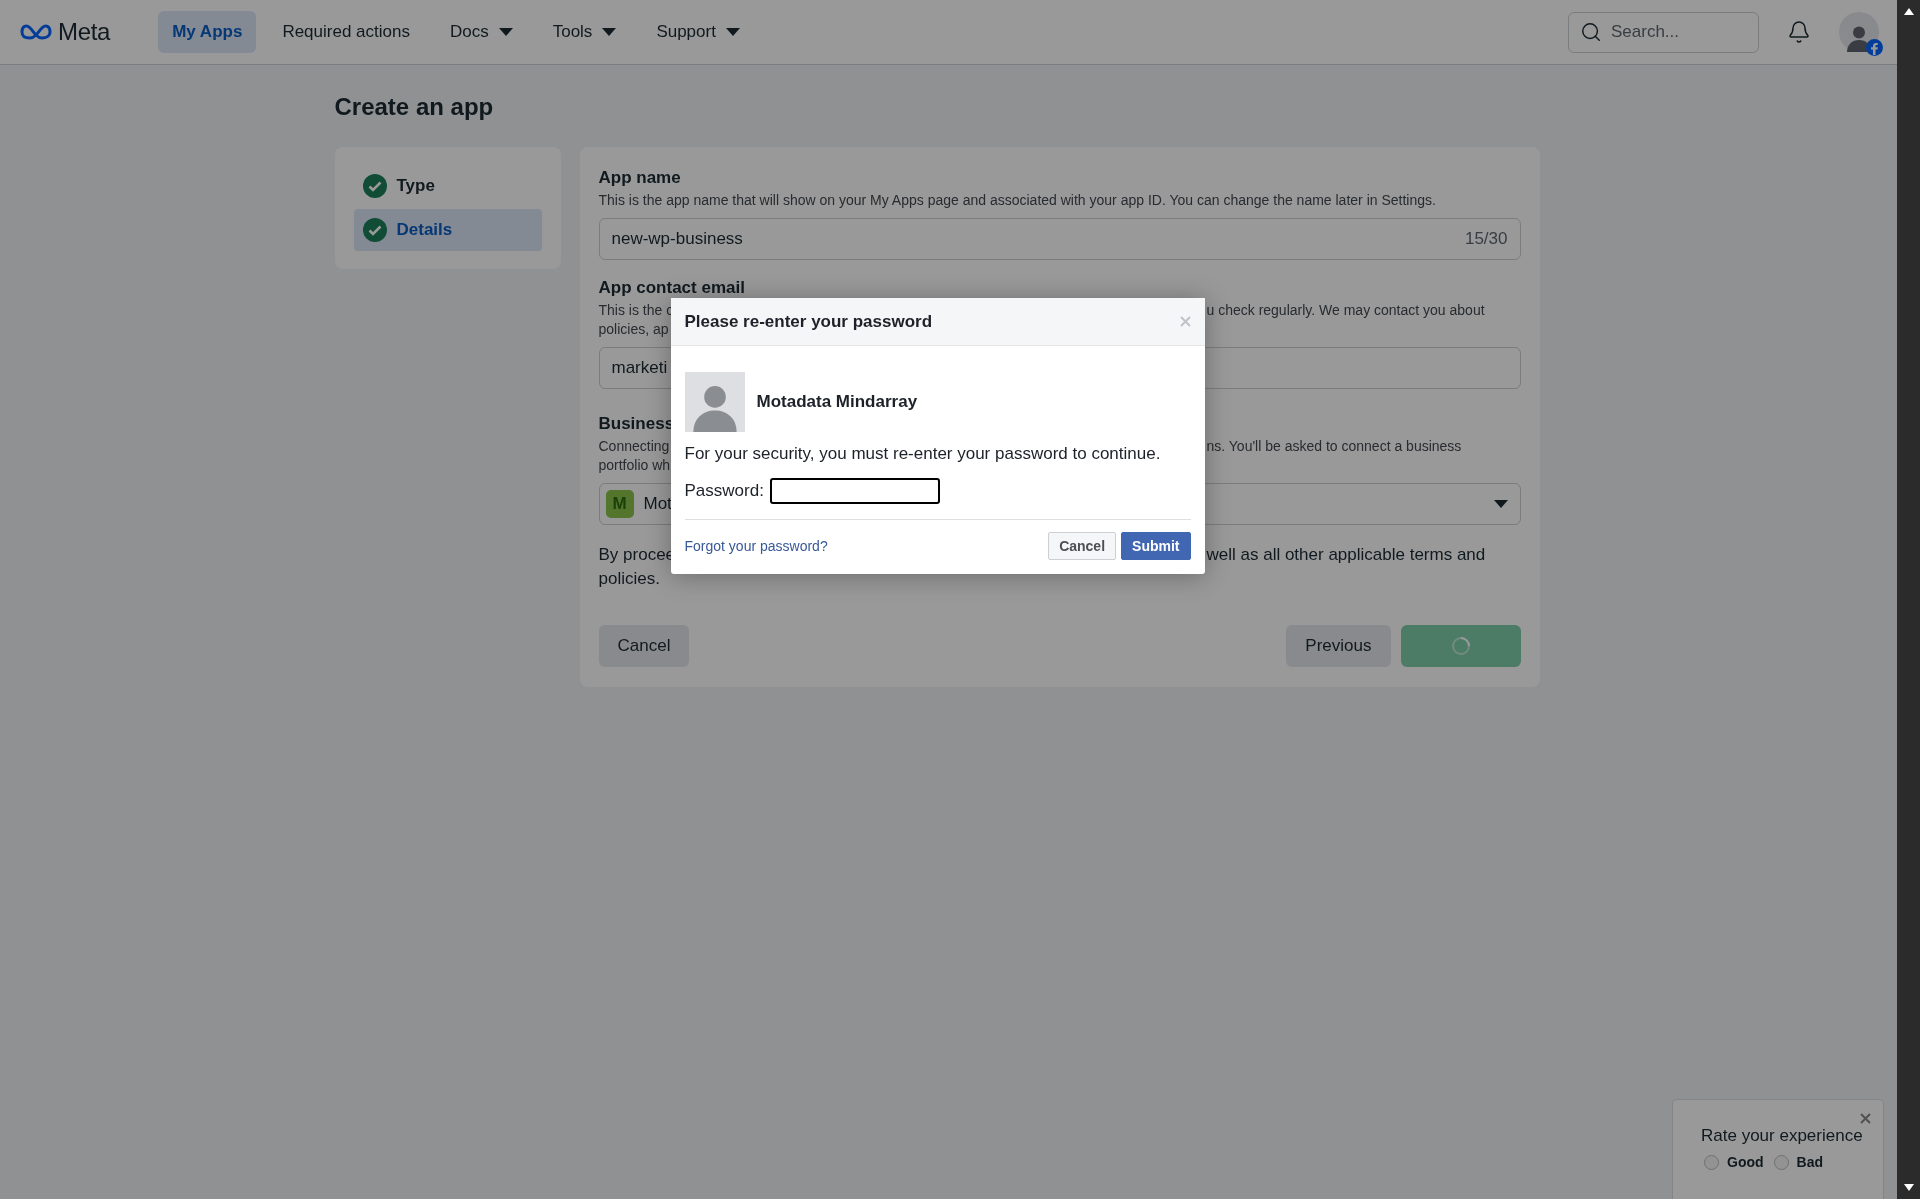  What do you see at coordinates (634, 446) in the screenshot?
I see `text-fragment: Connecting` at bounding box center [634, 446].